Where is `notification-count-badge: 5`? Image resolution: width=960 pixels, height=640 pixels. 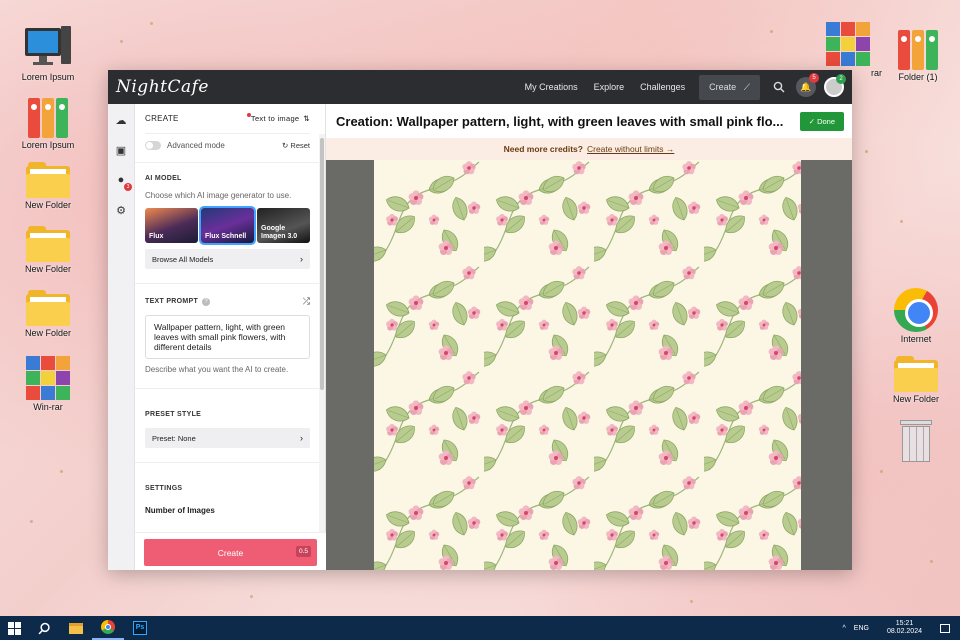
notification-count-badge: 5 is located at coordinates (814, 78).